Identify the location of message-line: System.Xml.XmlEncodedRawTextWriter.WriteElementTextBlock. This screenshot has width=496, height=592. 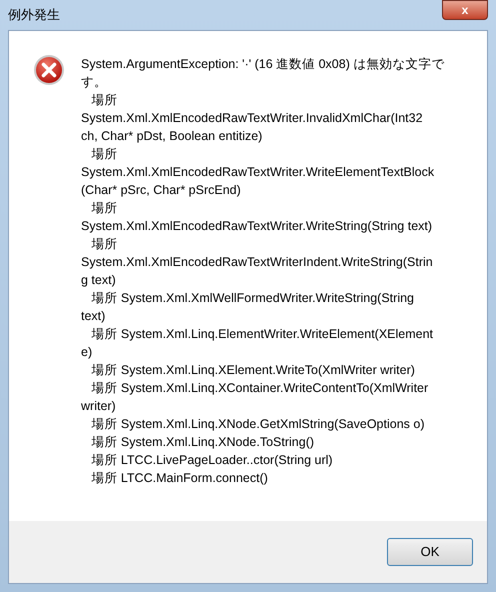
(257, 172).